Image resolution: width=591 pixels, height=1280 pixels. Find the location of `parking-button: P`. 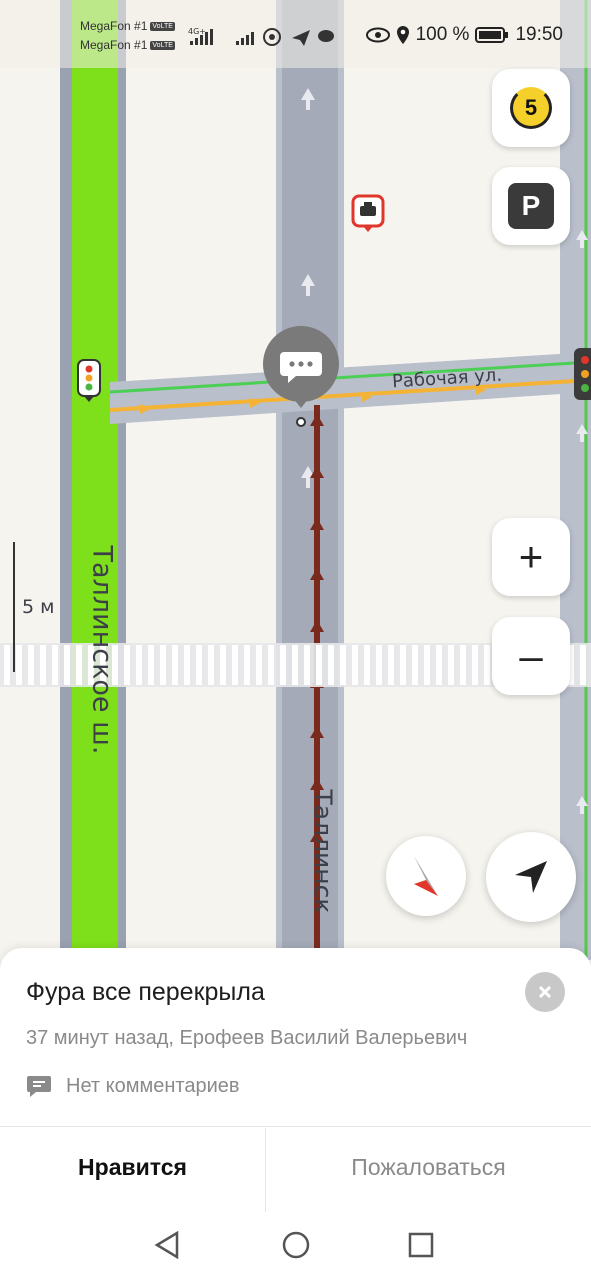

parking-button: P is located at coordinates (531, 206).